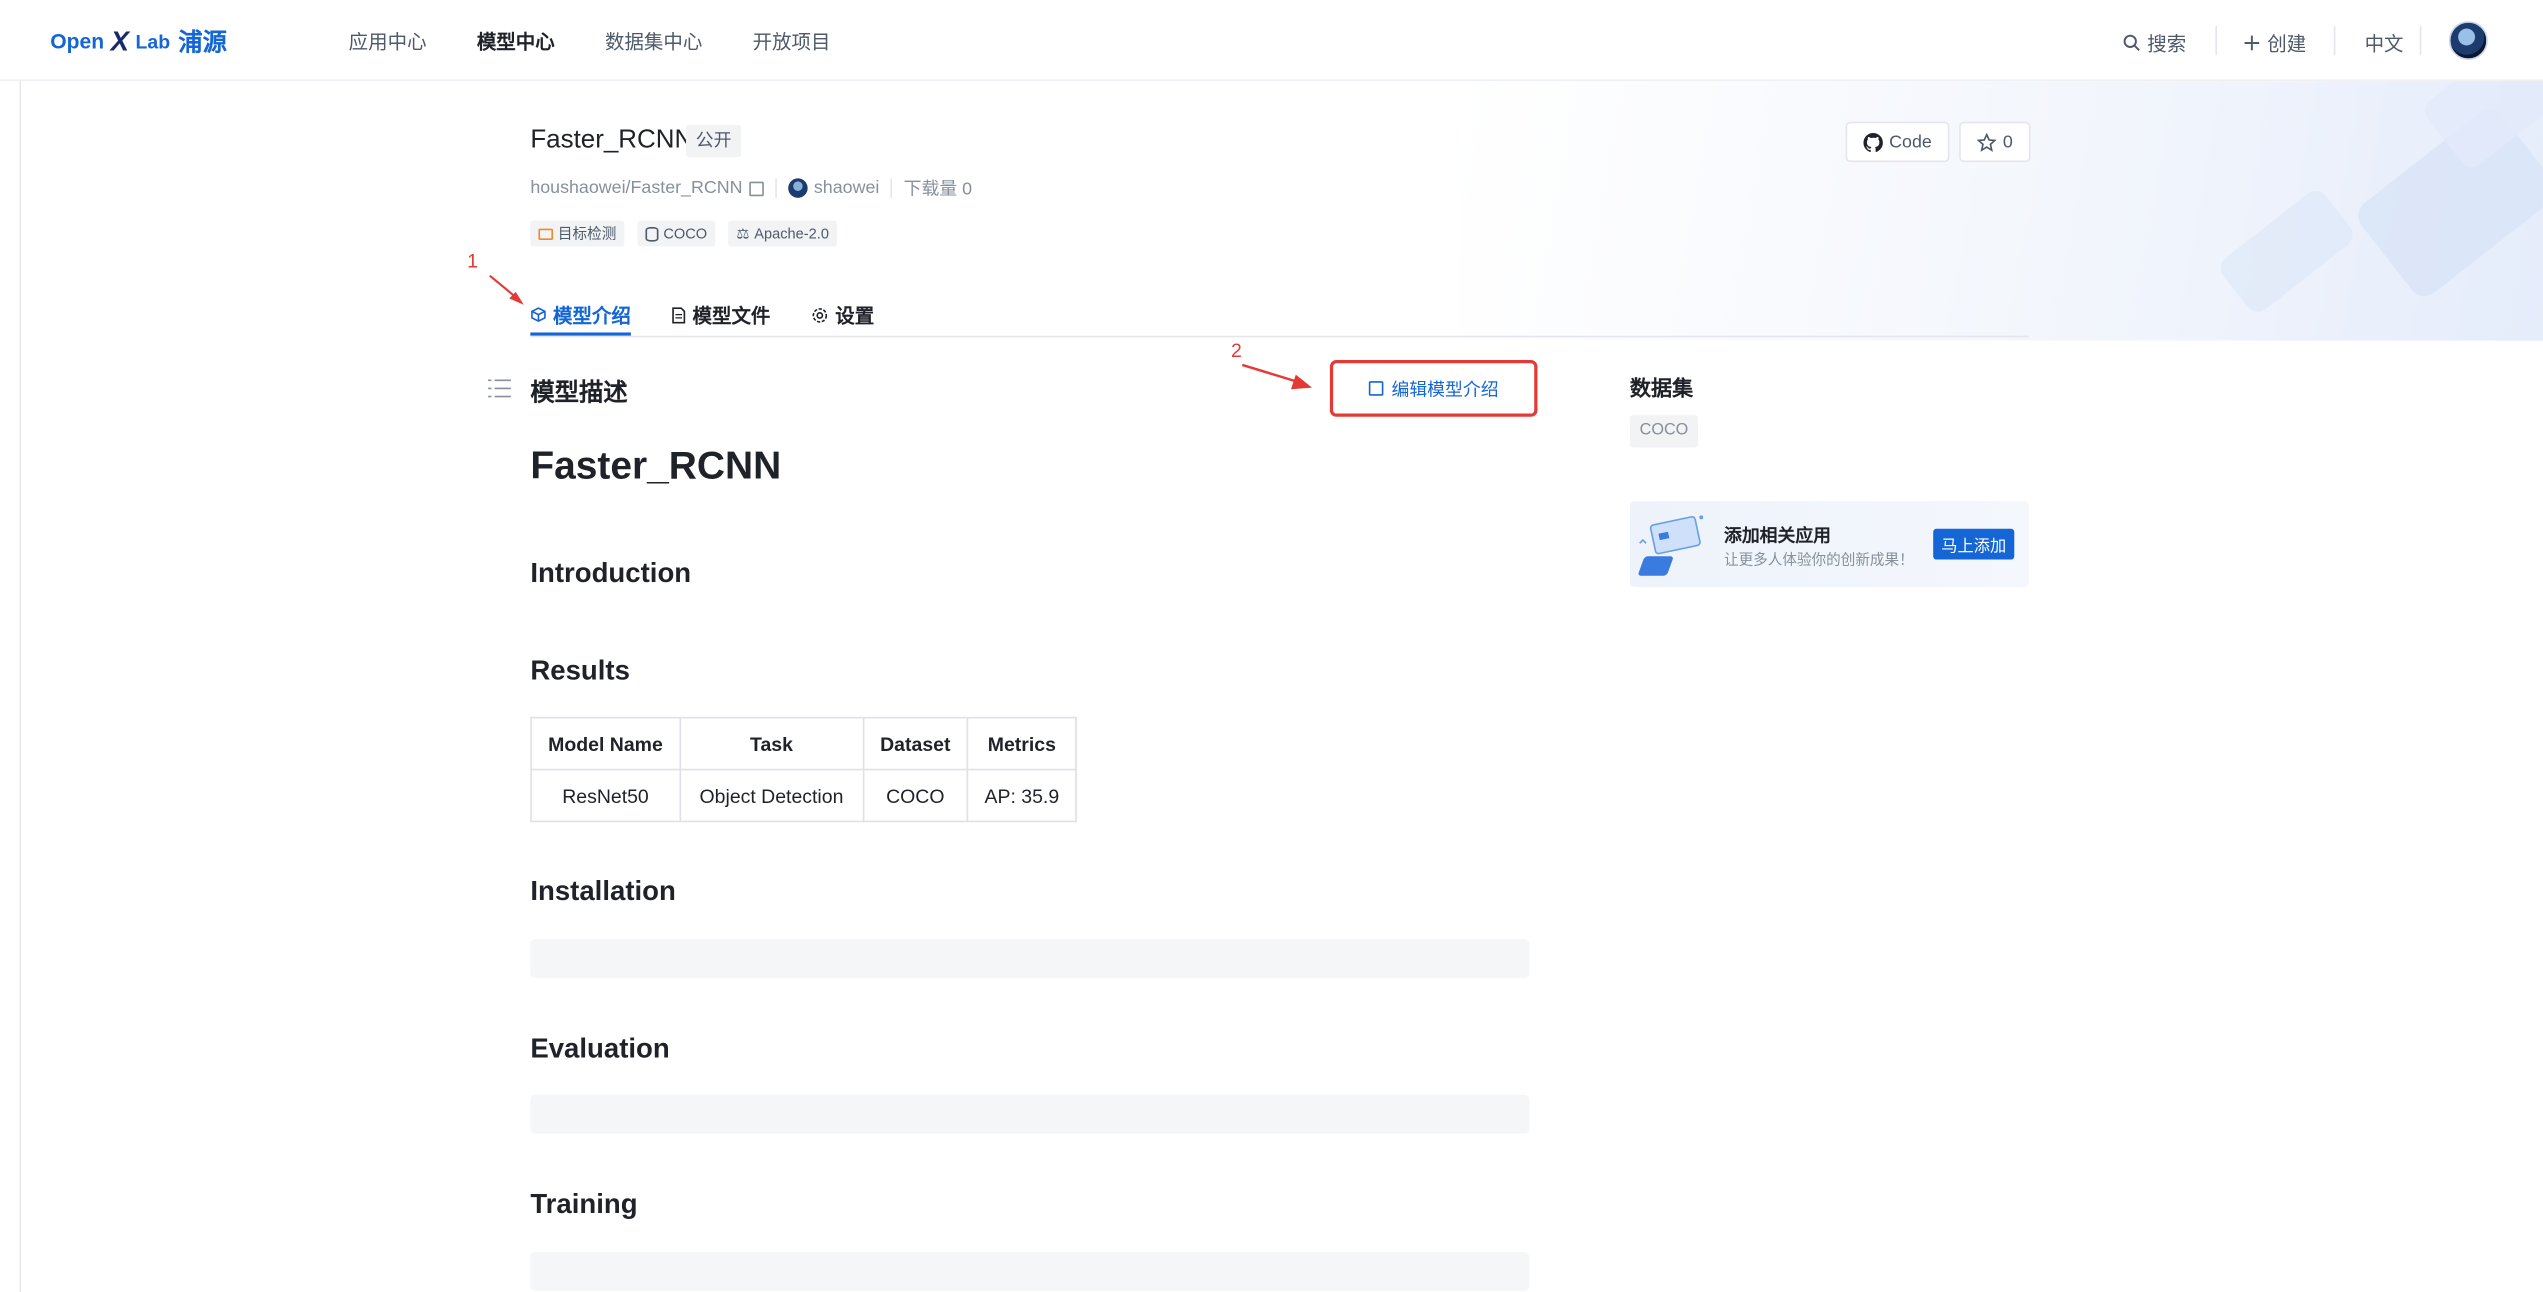  Describe the element at coordinates (2001, 189) in the screenshot. I see `header-decoration` at that location.